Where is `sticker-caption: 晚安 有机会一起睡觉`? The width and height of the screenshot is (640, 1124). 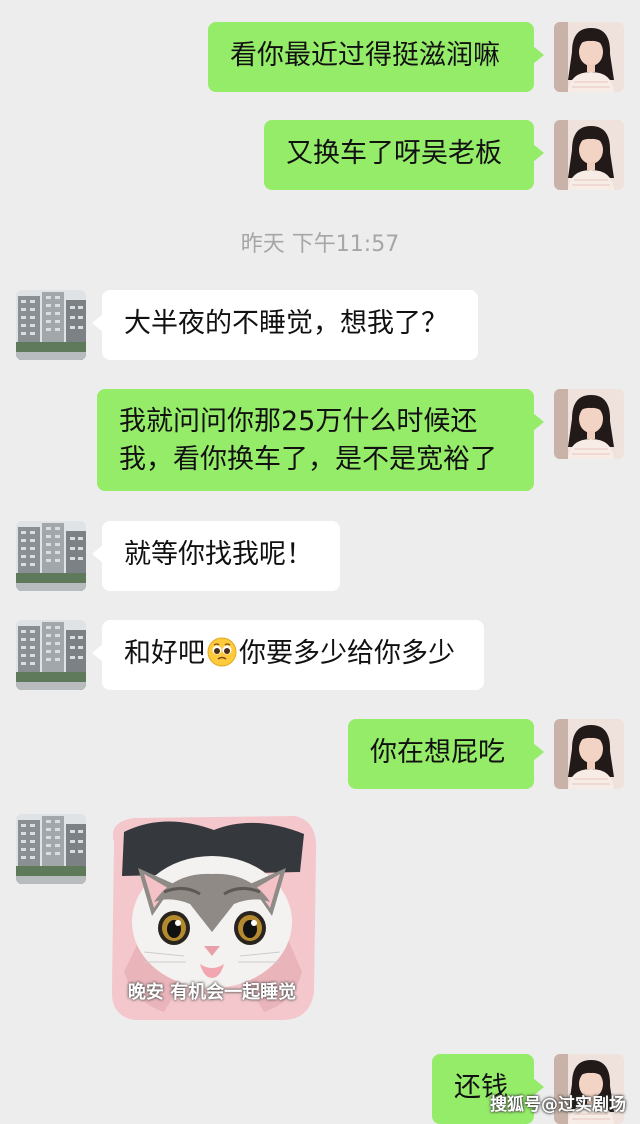
sticker-caption: 晚安 有机会一起睡觉 is located at coordinates (212, 992).